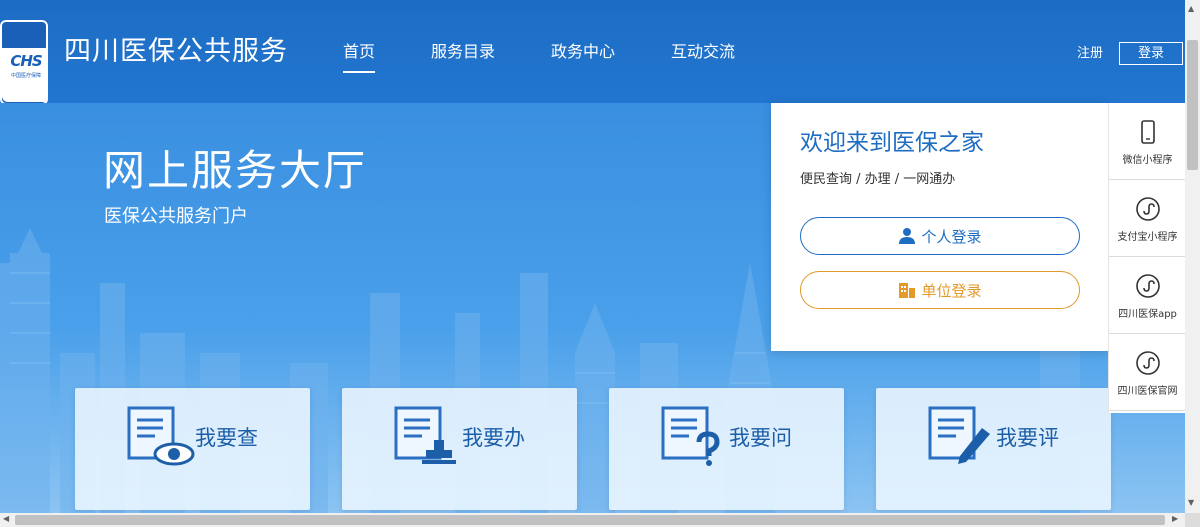  I want to click on side-item-label: 微信小程序, so click(1147, 160).